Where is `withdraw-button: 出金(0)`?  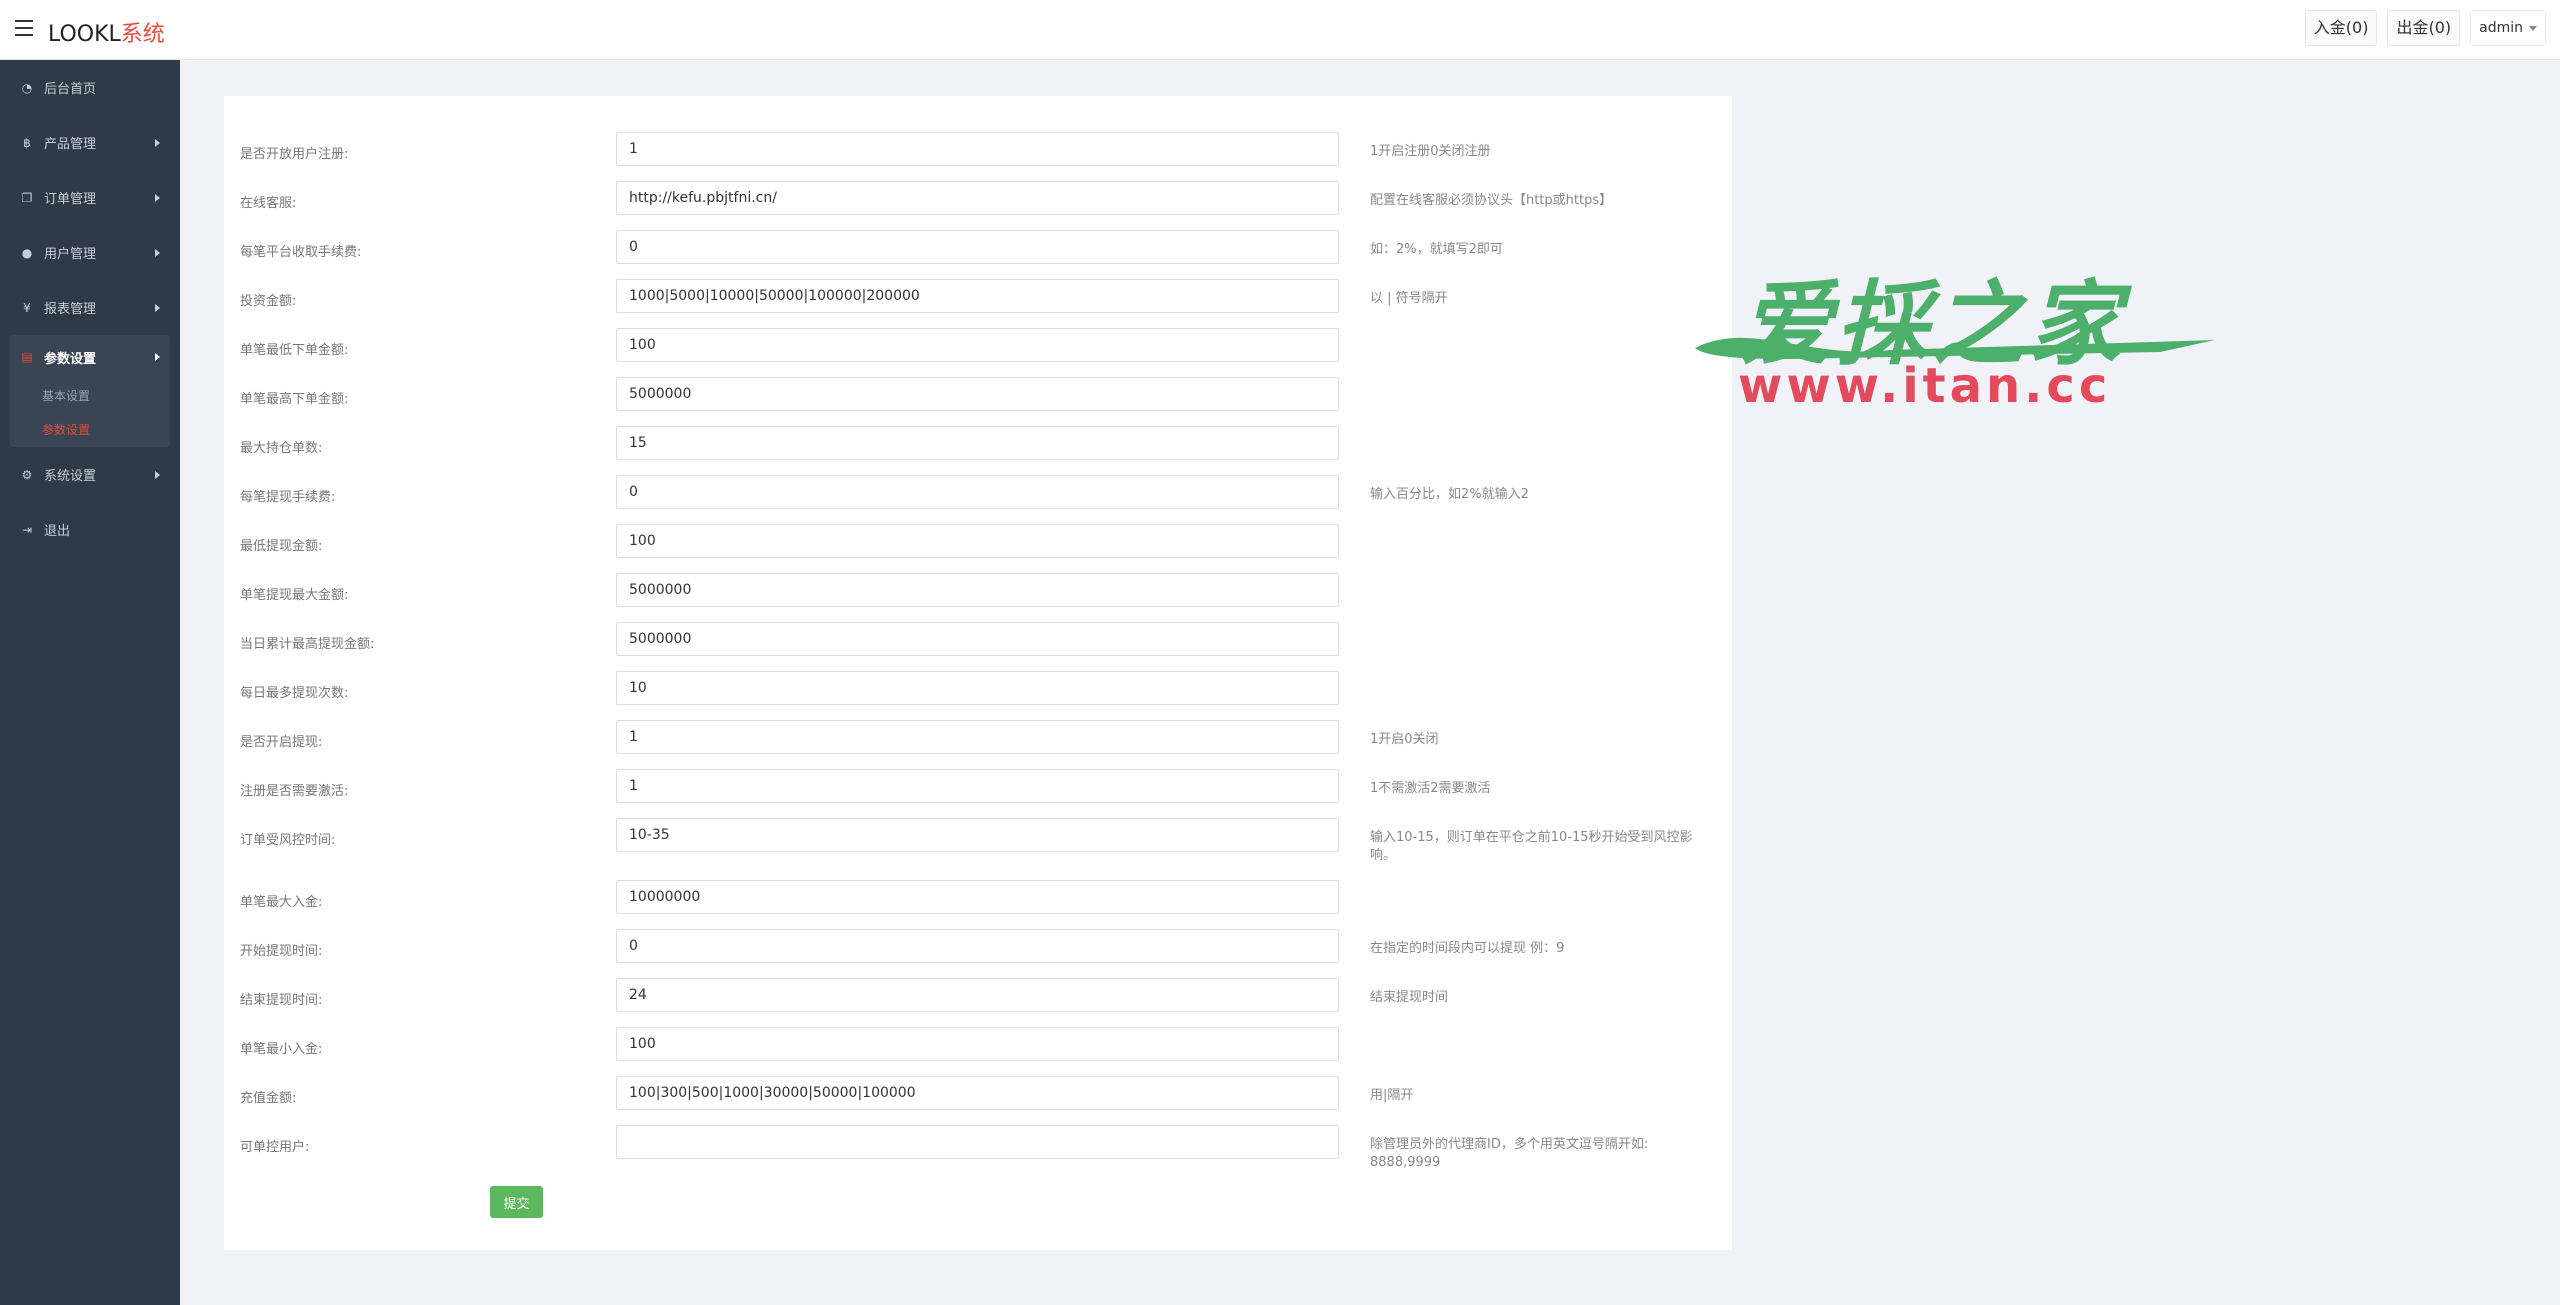
withdraw-button: 出金(0) is located at coordinates (2424, 28).